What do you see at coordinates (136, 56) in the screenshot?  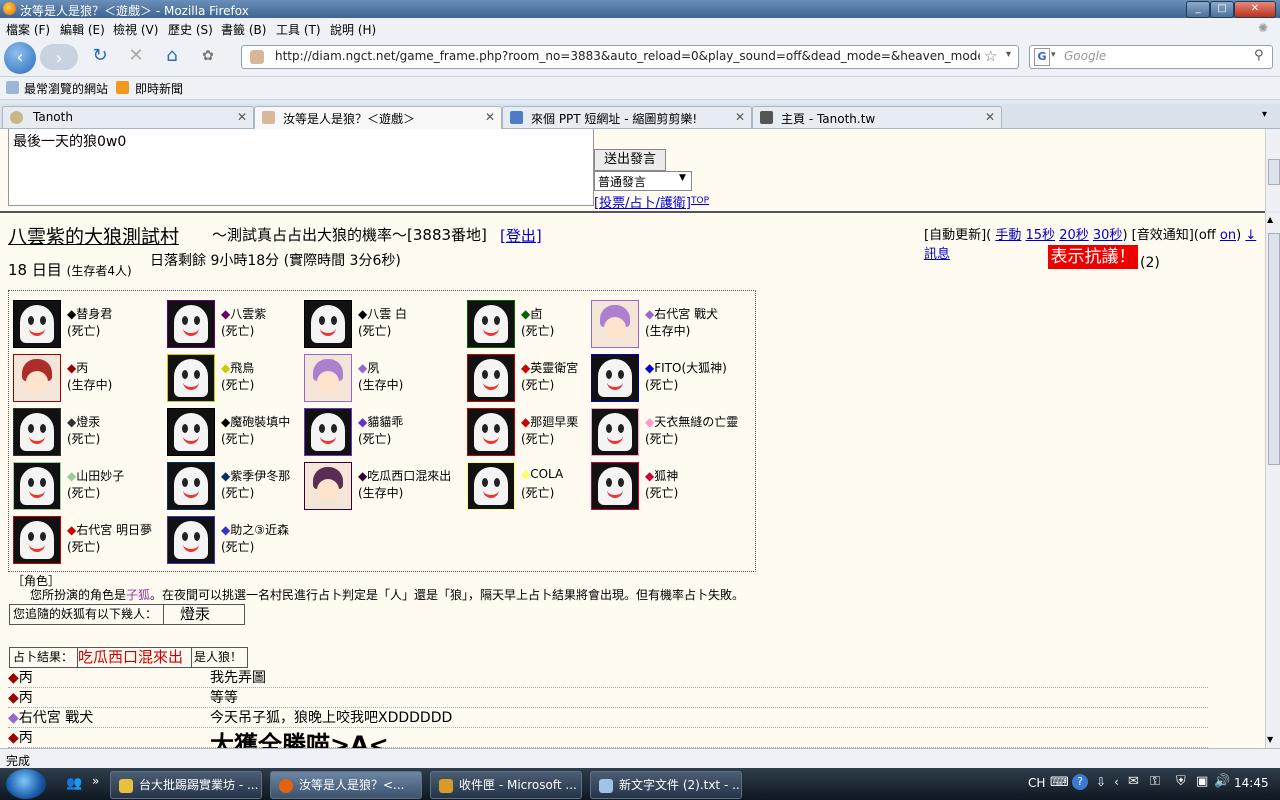 I see `stop-icon: ✕` at bounding box center [136, 56].